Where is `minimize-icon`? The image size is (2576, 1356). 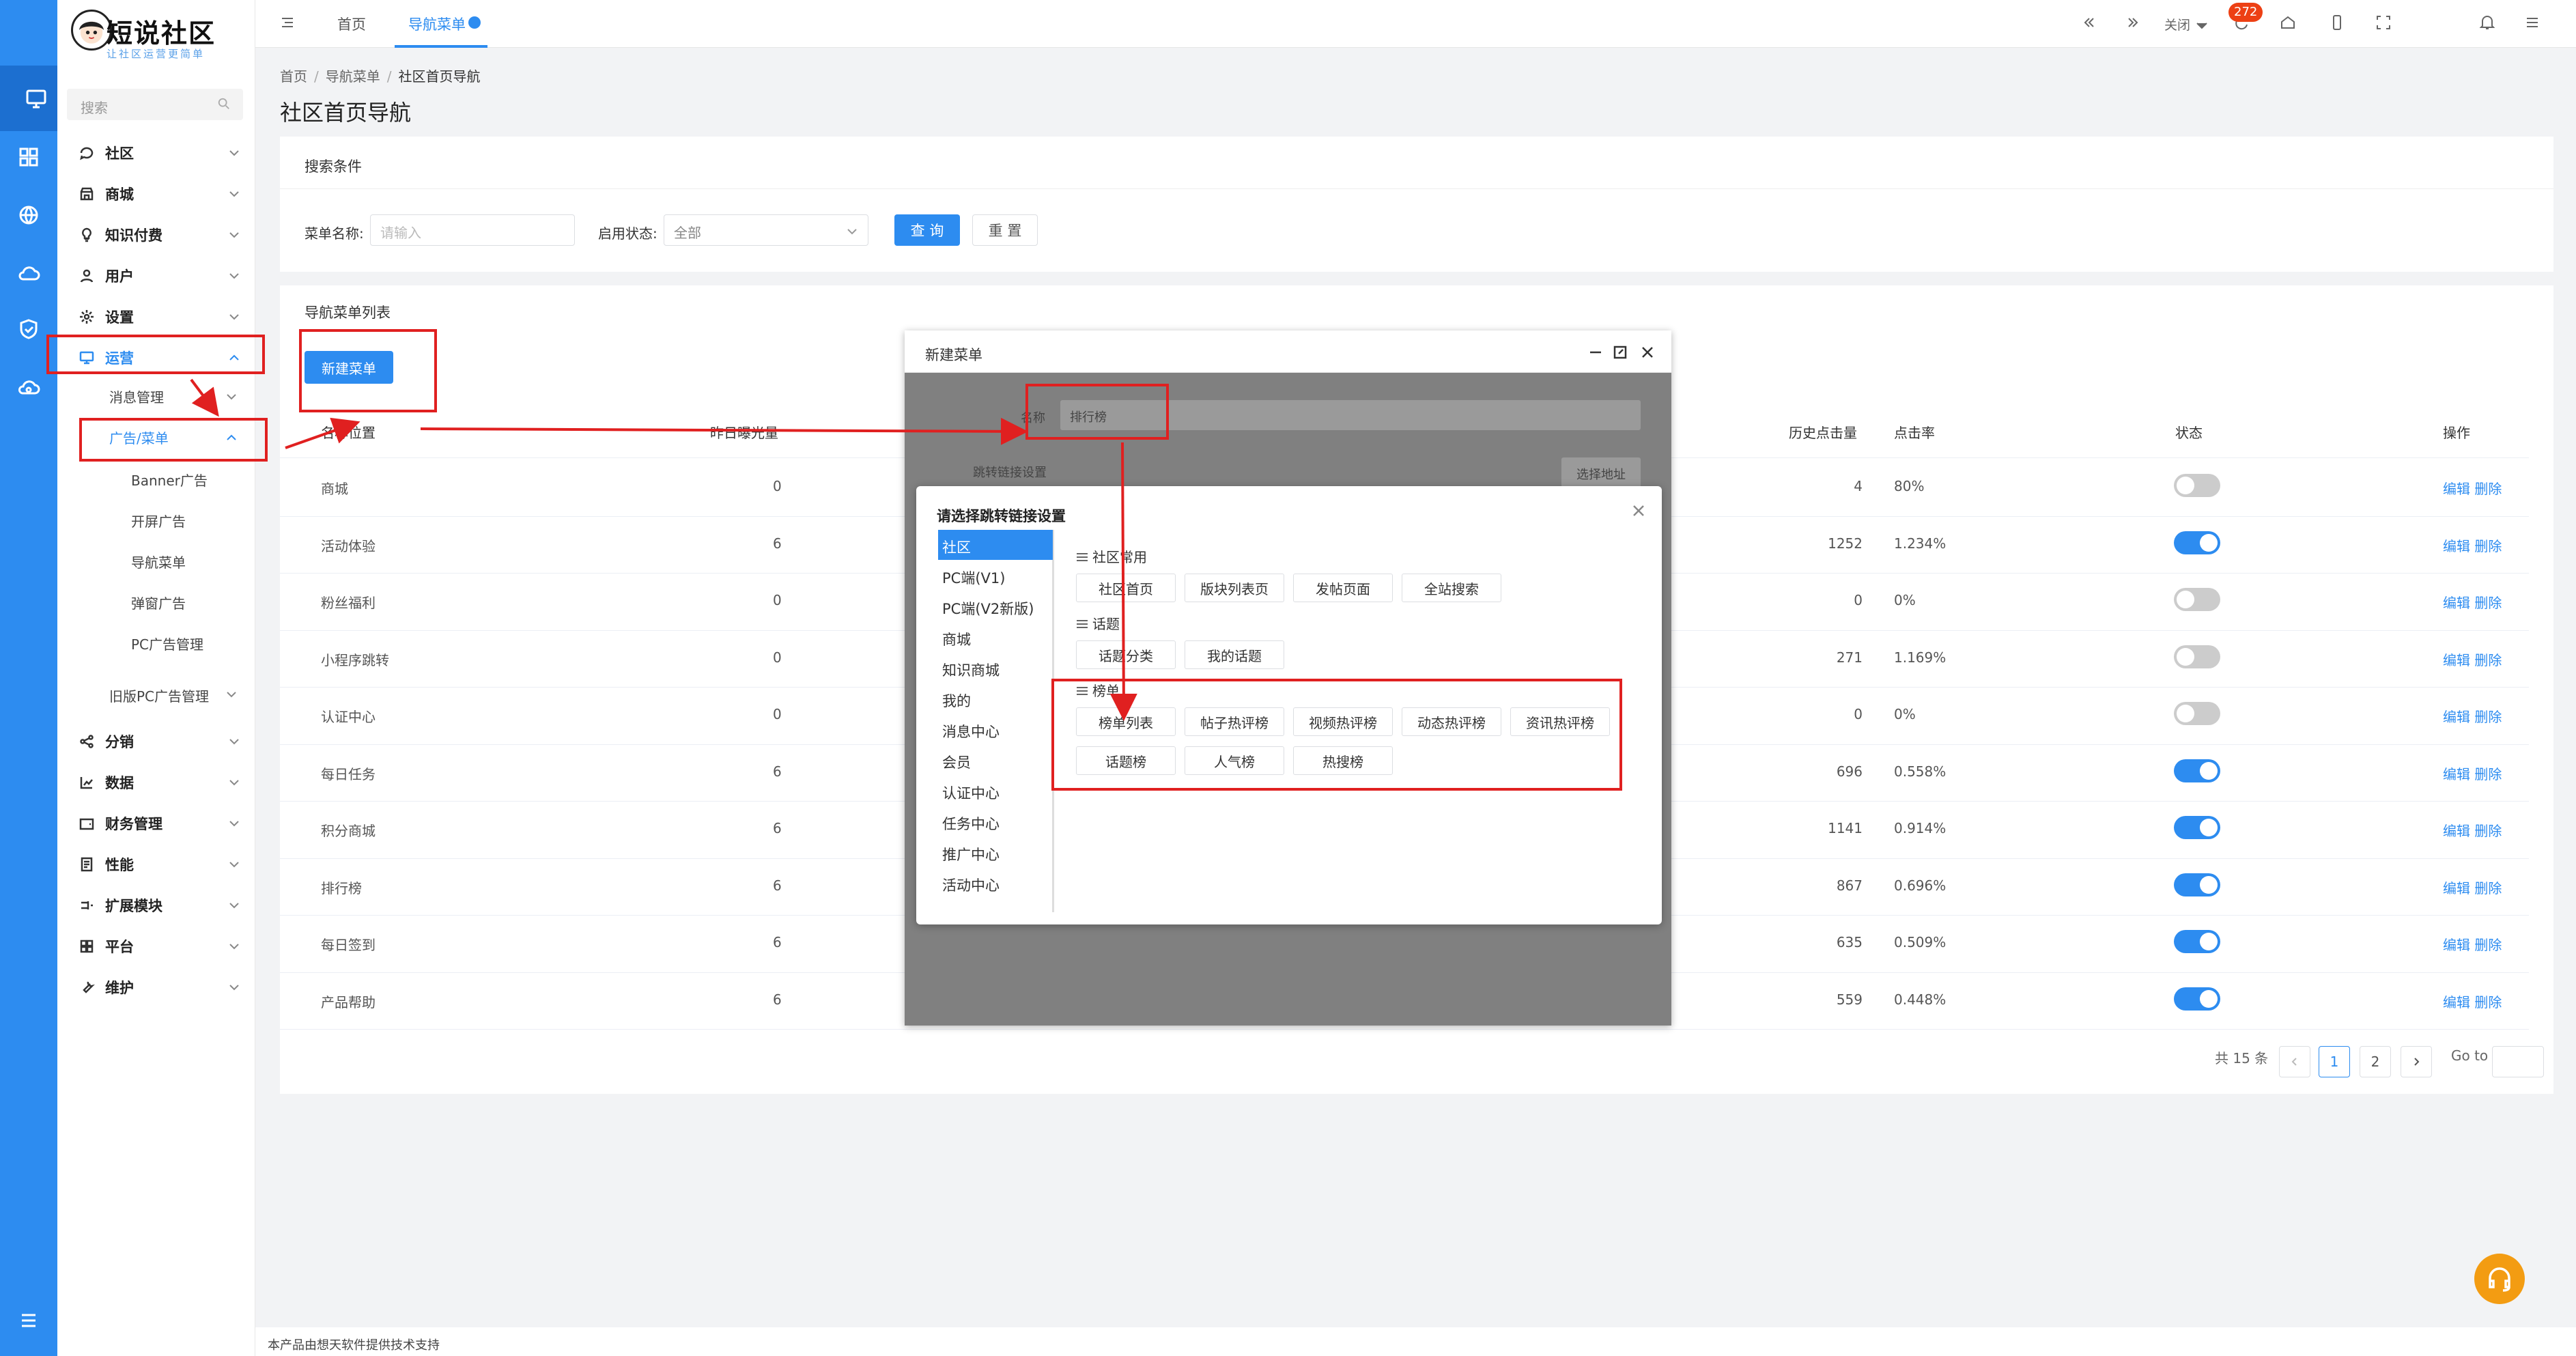 minimize-icon is located at coordinates (1596, 353).